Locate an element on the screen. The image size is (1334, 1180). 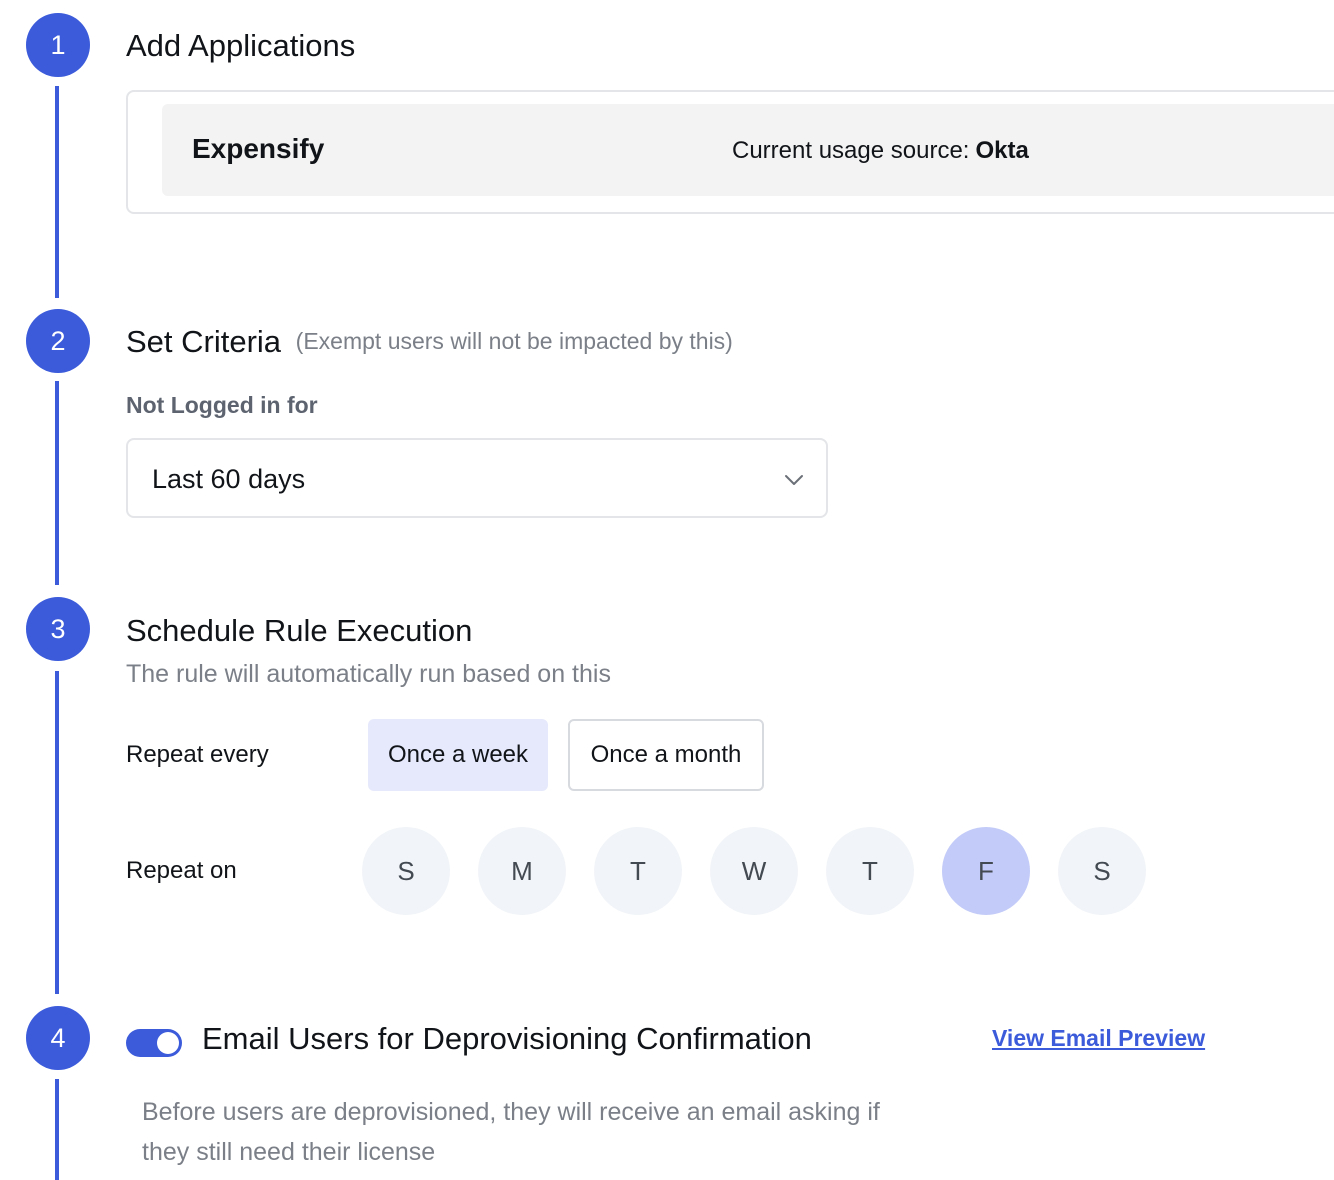
usage-source: Current usage source: Okta is located at coordinates (880, 151).